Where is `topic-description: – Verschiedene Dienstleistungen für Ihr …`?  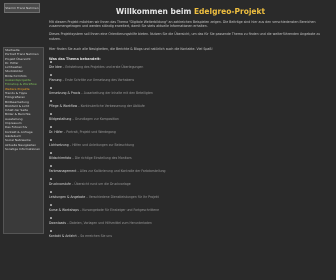 topic-description: – Verschiedene Dienstleistungen für Ihr … is located at coordinates (122, 196).